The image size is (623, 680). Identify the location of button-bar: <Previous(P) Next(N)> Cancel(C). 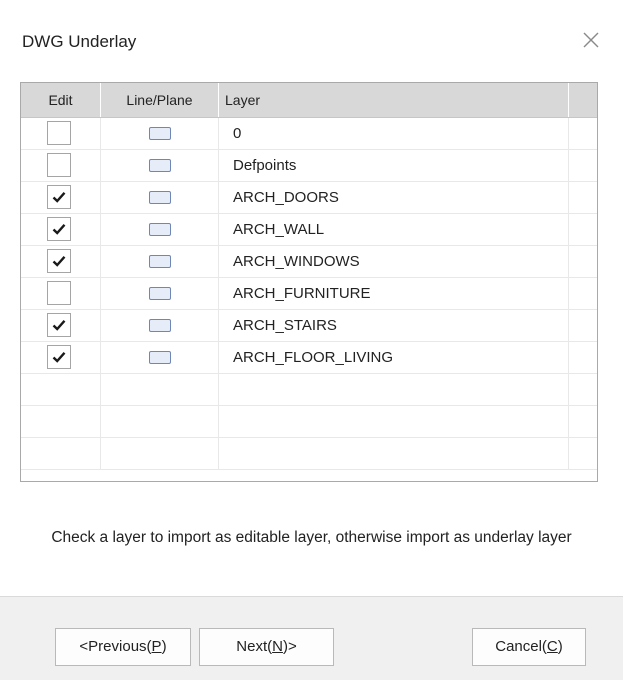
(311, 638).